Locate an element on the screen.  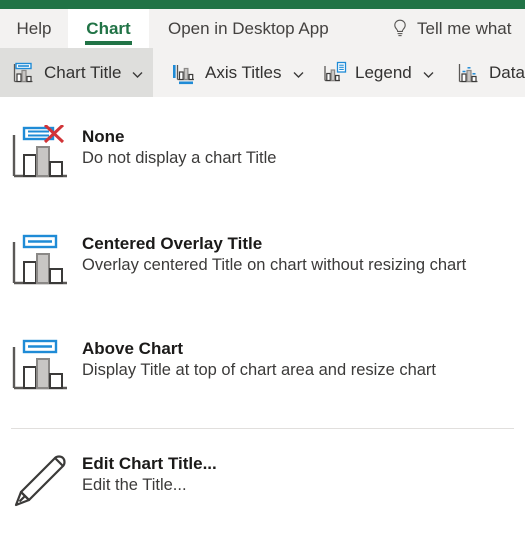
ribbon-button-data-labels-label: Data is located at coordinates (507, 72).